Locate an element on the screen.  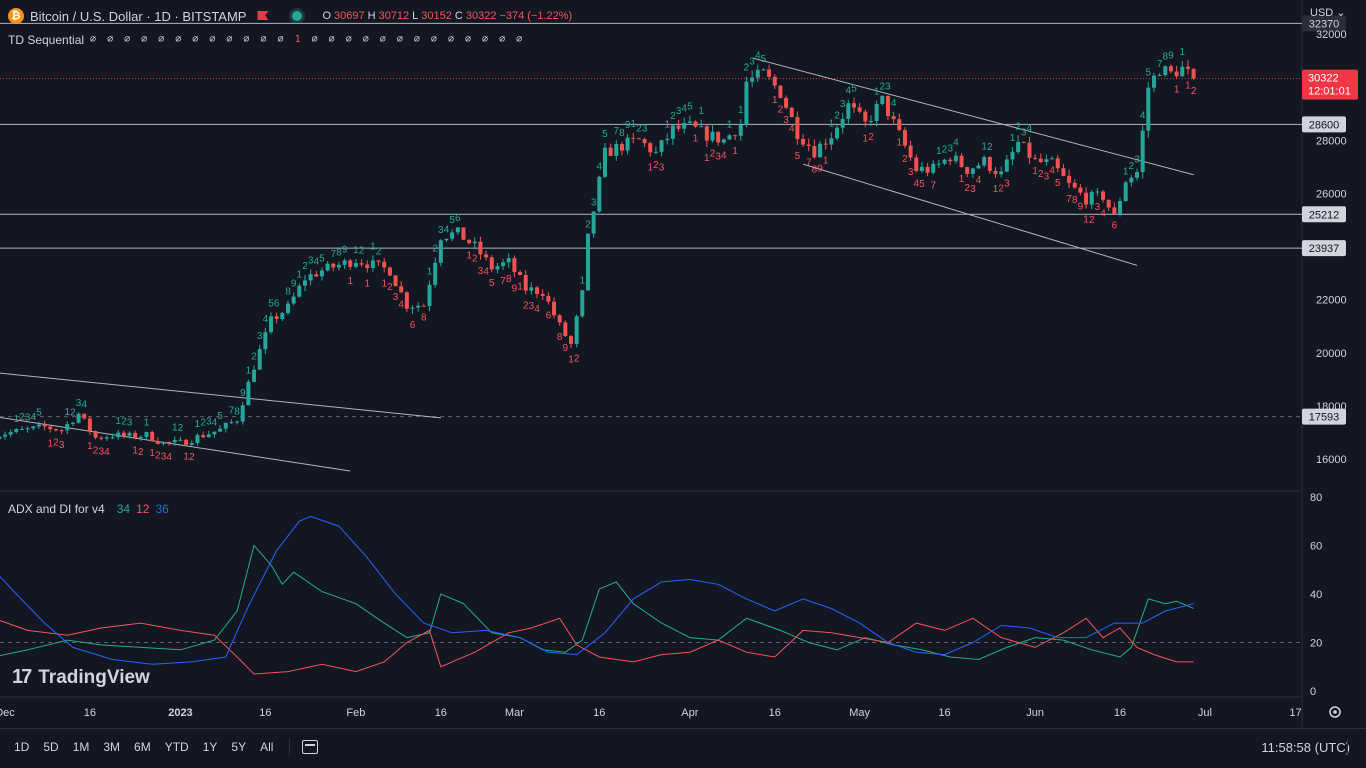
td-count-down: 4 is located at coordinates (486, 271).